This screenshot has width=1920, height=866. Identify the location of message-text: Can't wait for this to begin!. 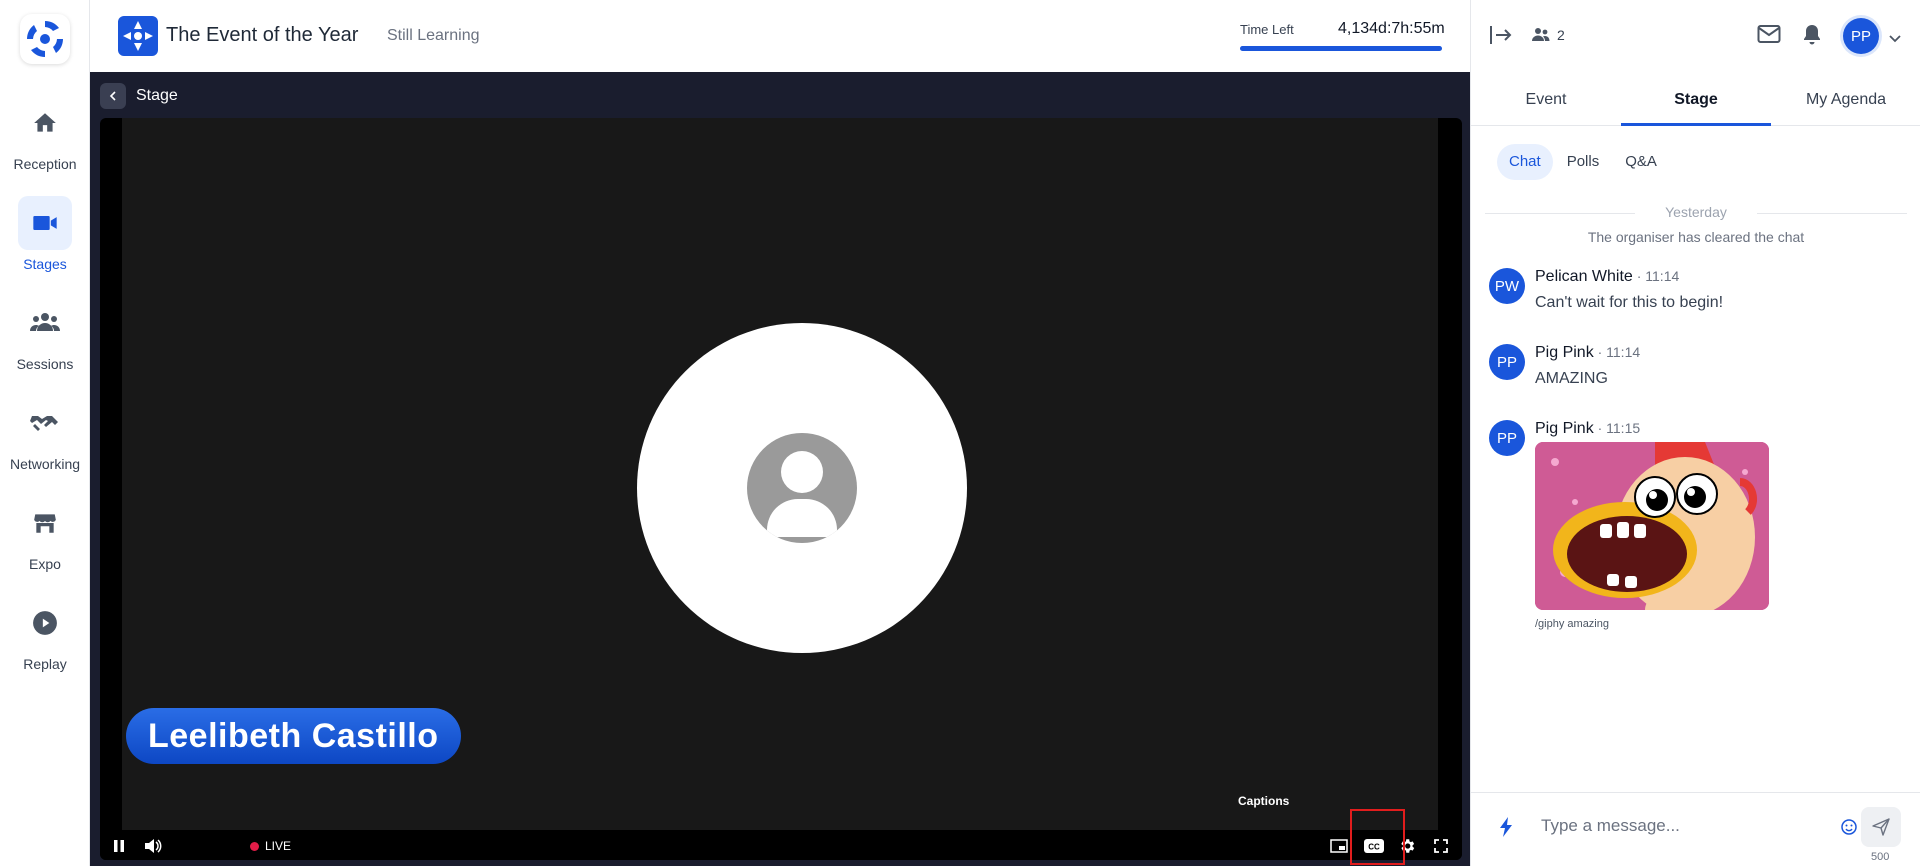
(1629, 302).